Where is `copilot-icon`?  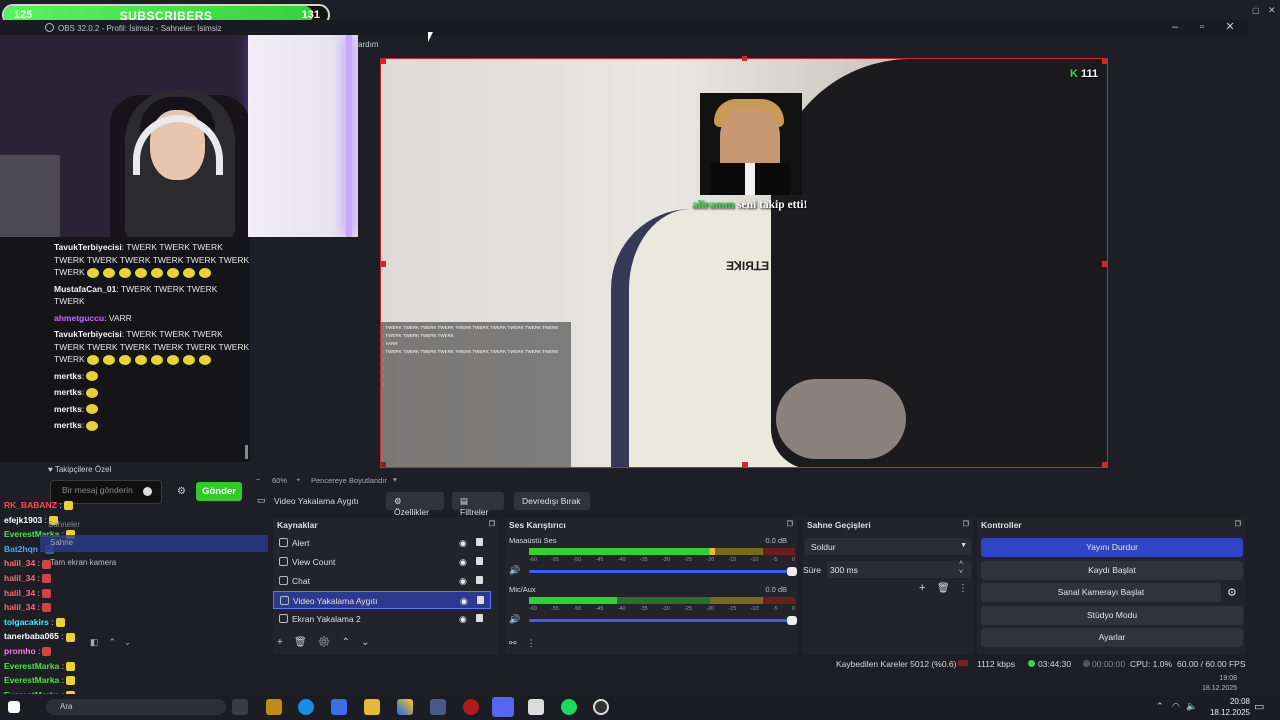
copilot-icon is located at coordinates (405, 707).